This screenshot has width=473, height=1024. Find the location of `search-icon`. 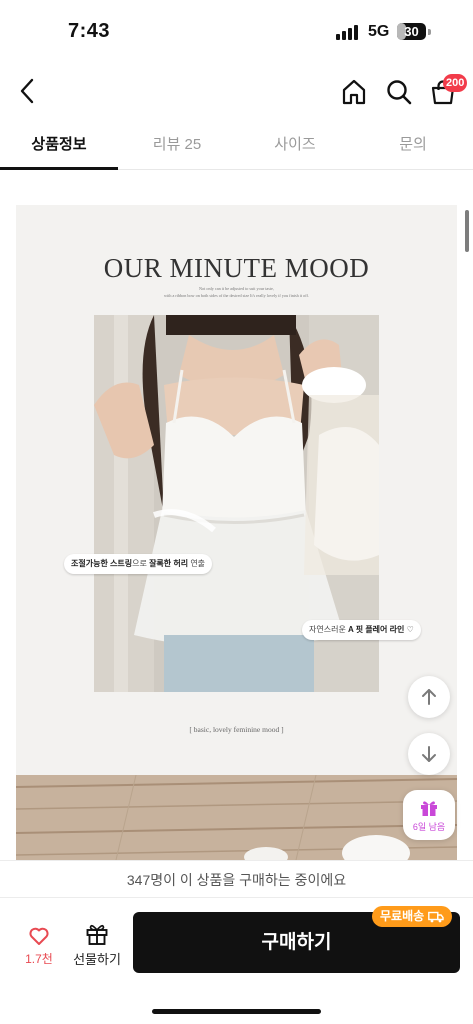

search-icon is located at coordinates (399, 92).